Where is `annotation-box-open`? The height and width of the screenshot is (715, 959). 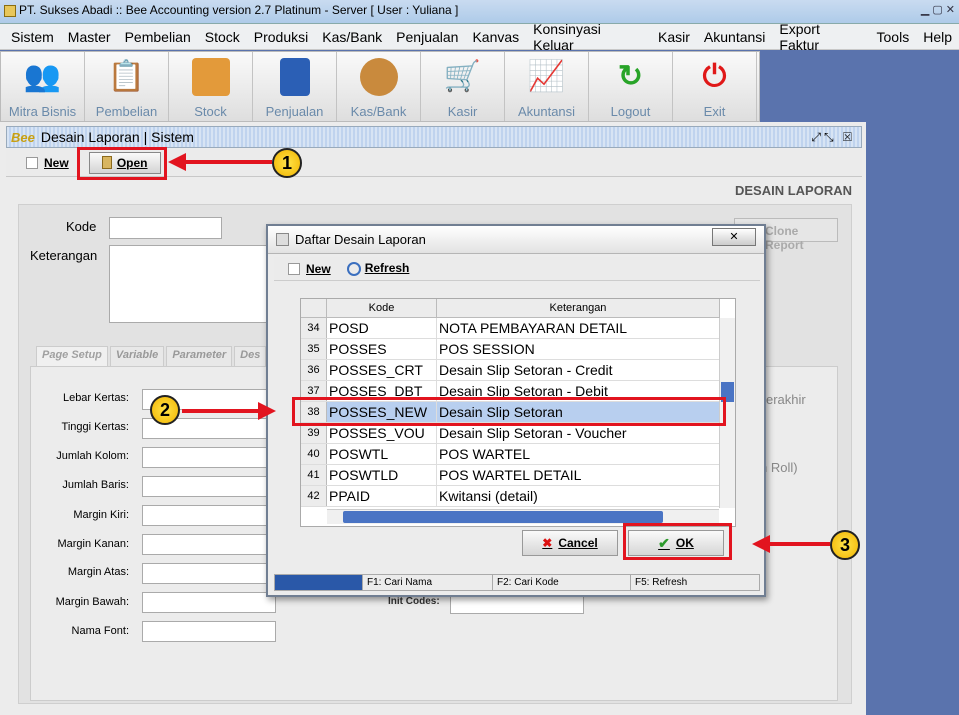
annotation-box-open is located at coordinates (122, 163).